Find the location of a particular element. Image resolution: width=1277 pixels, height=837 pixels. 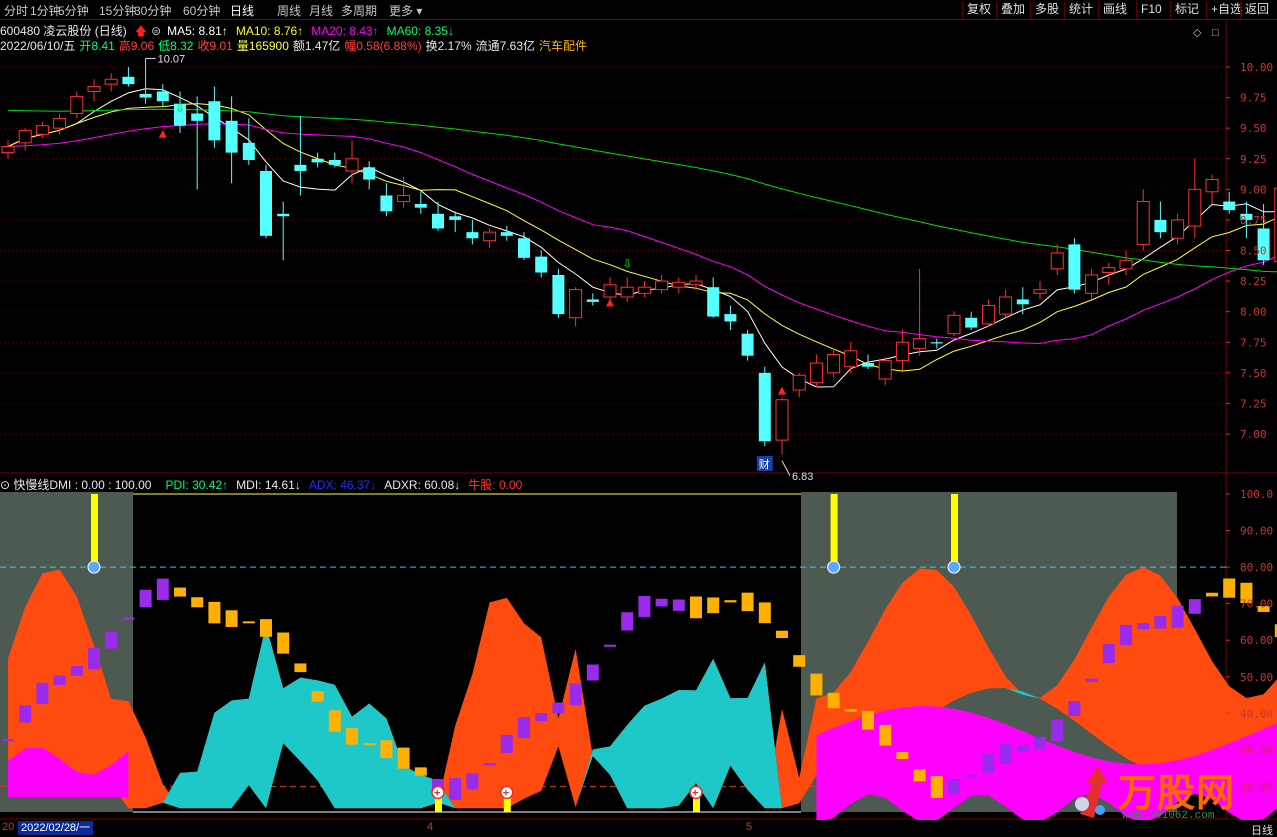

ind-tick-label: 40.00 is located at coordinates (1256, 713).